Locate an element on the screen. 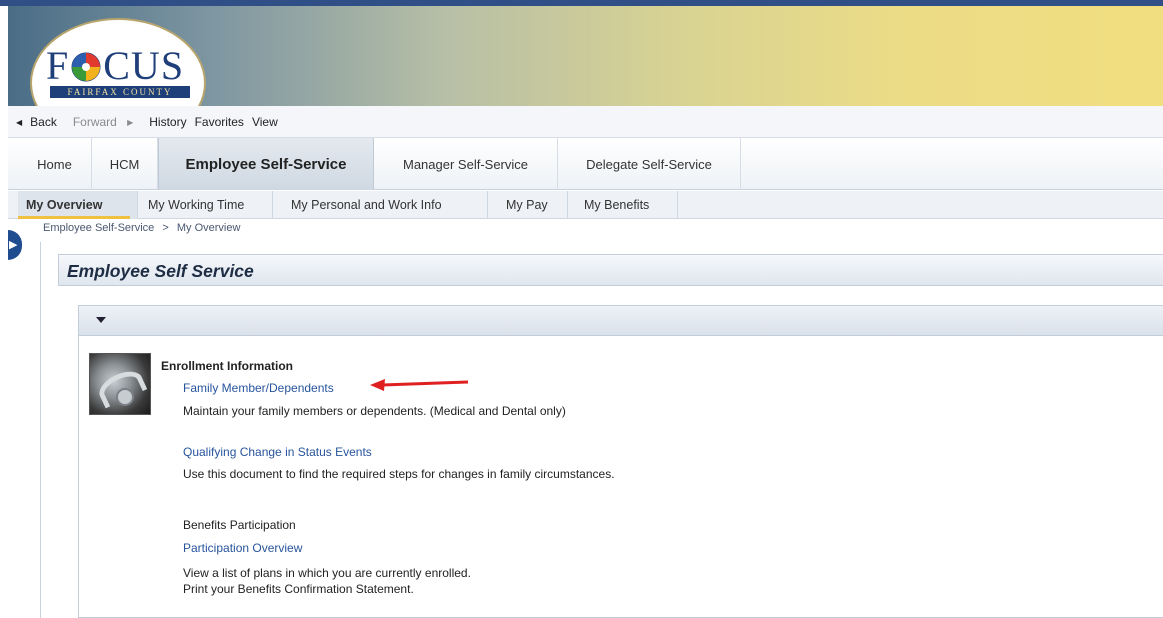 The image size is (1163, 618). view-menu: View is located at coordinates (265, 122).